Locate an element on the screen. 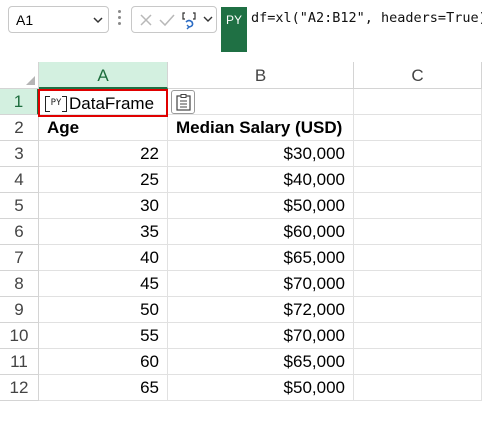 The image size is (482, 424). column-header-b: B is located at coordinates (261, 75).